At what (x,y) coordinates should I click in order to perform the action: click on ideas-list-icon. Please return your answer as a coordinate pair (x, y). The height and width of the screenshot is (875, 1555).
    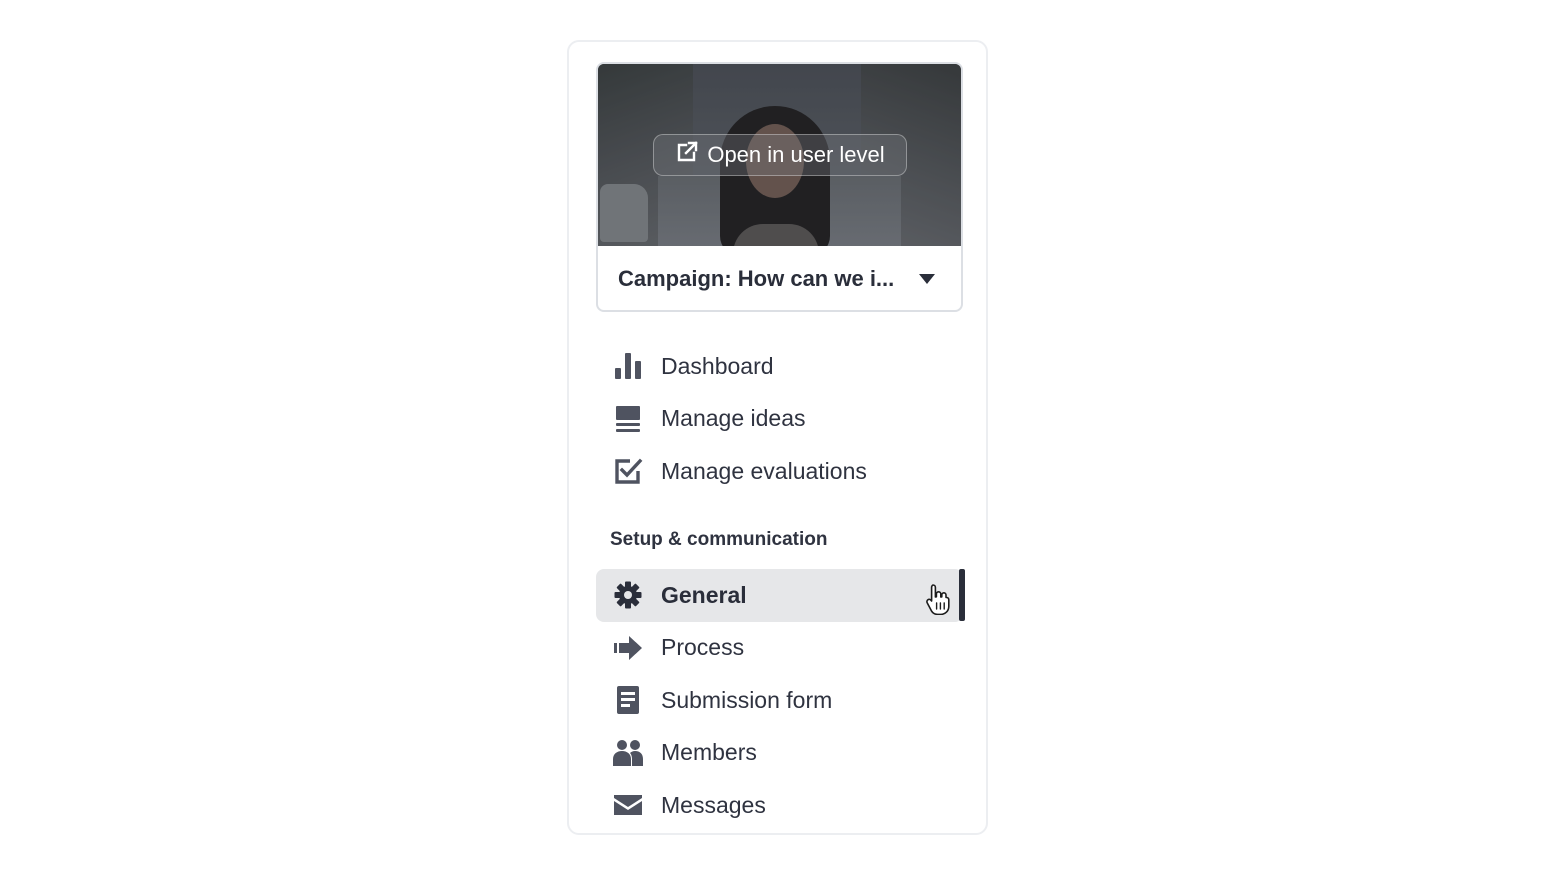
    Looking at the image, I should click on (628, 419).